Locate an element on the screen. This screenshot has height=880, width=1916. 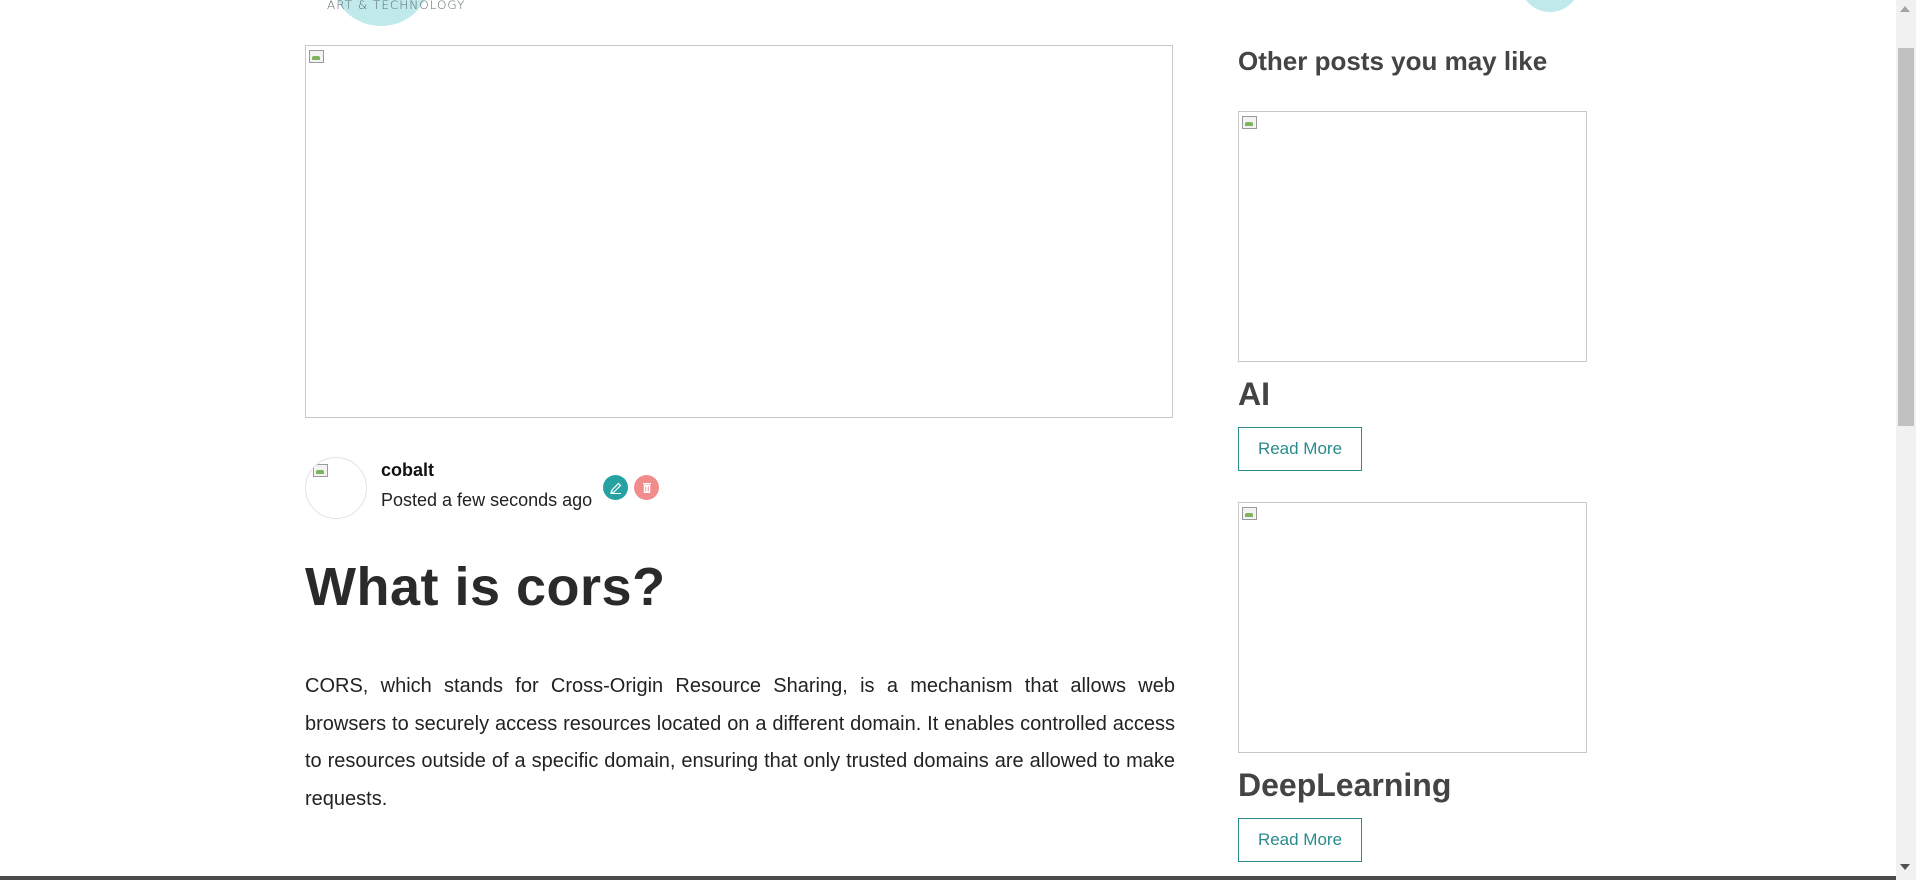
edit-post-button is located at coordinates (615, 487).